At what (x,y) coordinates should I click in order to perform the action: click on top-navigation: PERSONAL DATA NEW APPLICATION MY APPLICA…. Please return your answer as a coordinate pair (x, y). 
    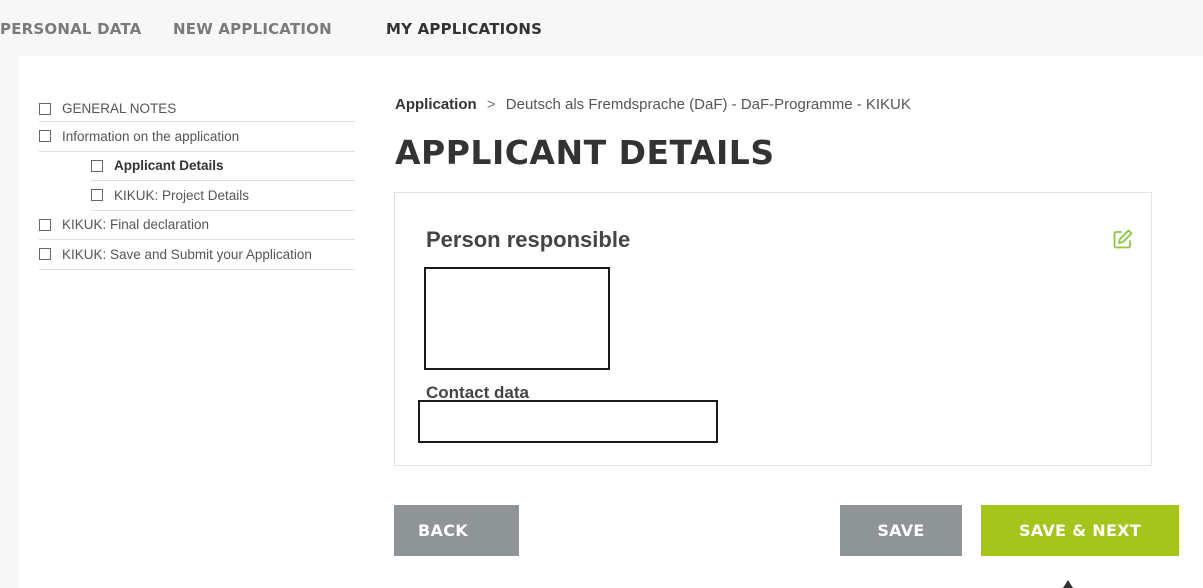
    Looking at the image, I should click on (601, 28).